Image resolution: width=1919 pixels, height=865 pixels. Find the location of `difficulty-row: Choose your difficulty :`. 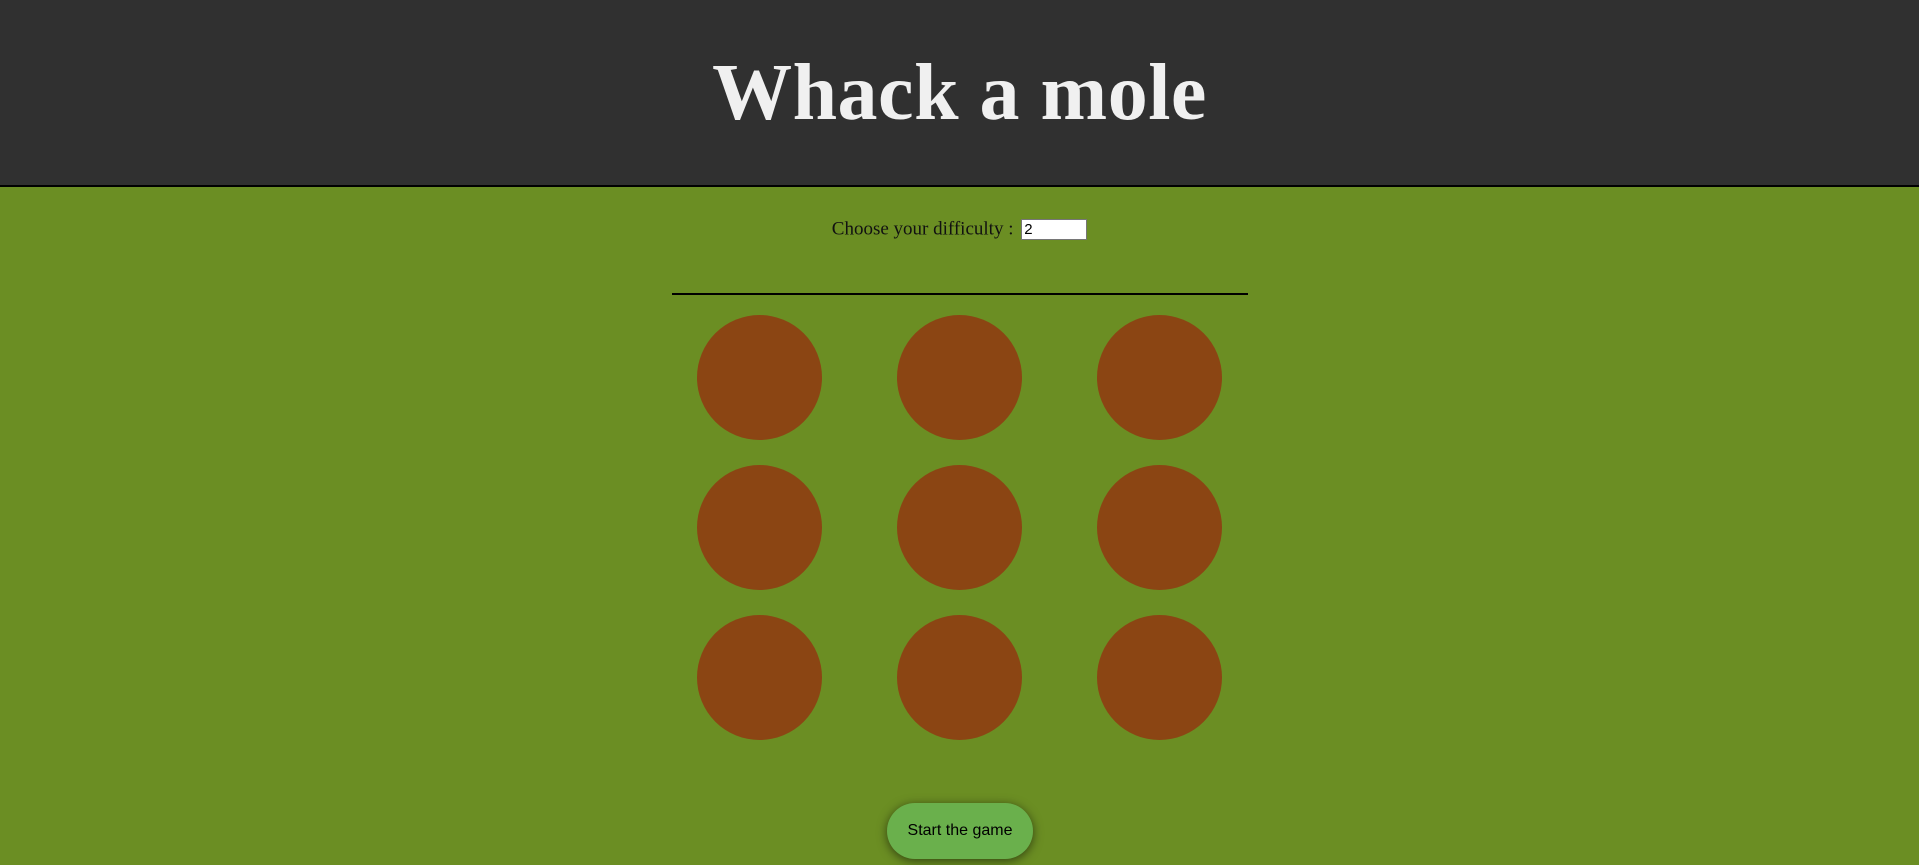

difficulty-row: Choose your difficulty : is located at coordinates (959, 229).